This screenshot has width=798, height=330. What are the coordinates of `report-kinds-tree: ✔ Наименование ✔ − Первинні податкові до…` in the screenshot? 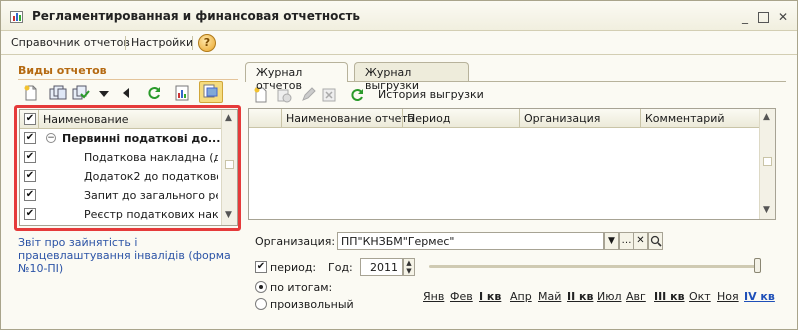 It's located at (128, 167).